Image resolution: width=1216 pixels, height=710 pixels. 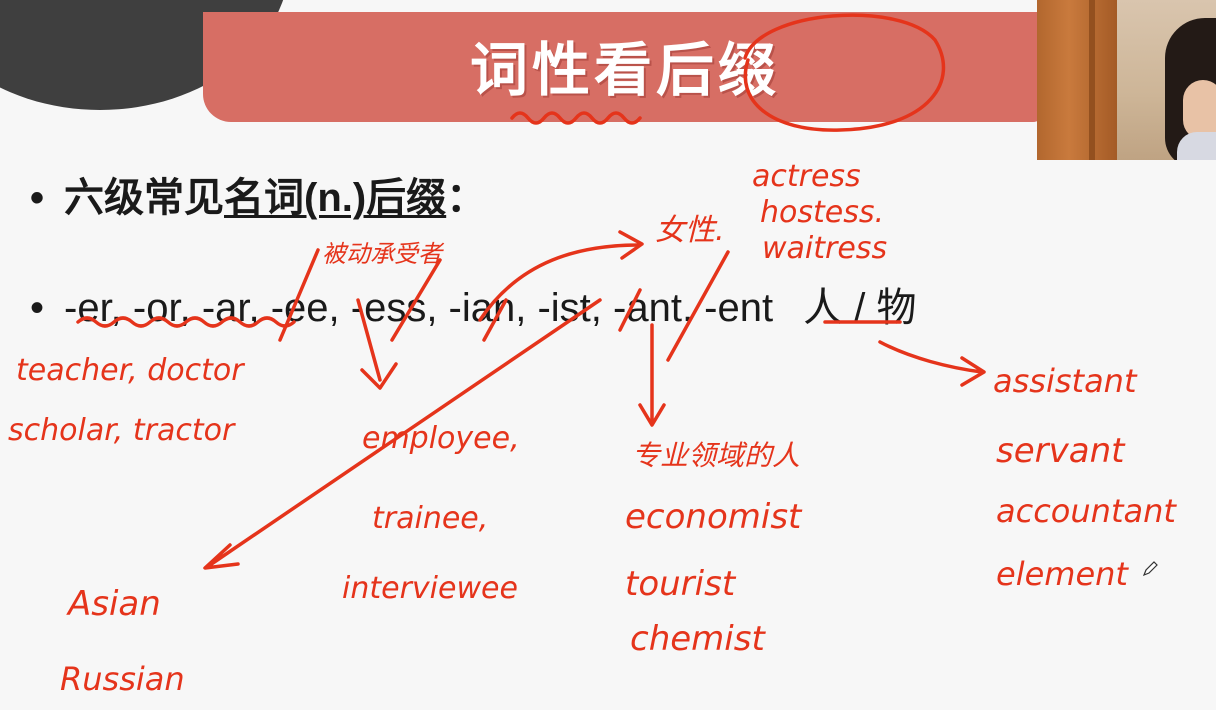 I want to click on example-ist-1: economist, so click(x=714, y=517).